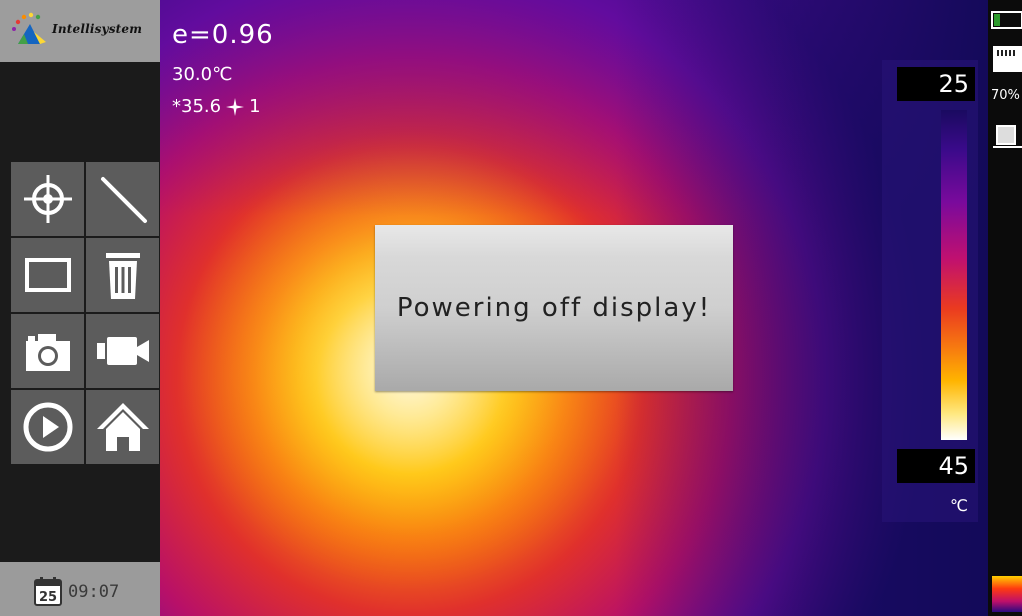 The width and height of the screenshot is (1022, 616). What do you see at coordinates (954, 275) in the screenshot?
I see `color-scale-bar` at bounding box center [954, 275].